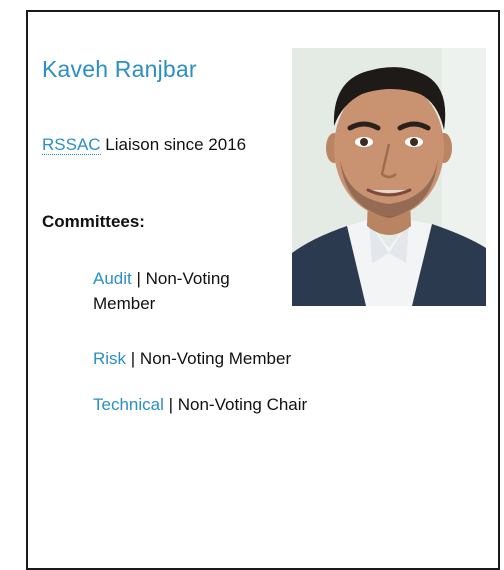 This screenshot has height=570, width=504. Describe the element at coordinates (235, 404) in the screenshot. I see `committee-role: | Non-Voting Chair` at that location.